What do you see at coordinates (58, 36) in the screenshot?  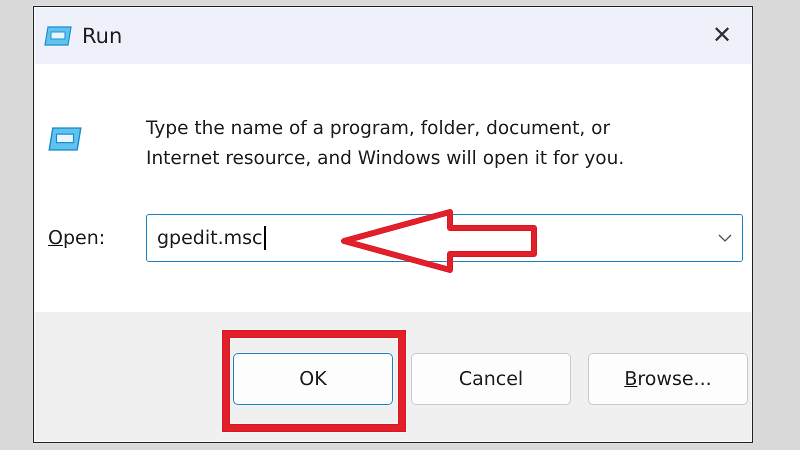 I see `window-icon` at bounding box center [58, 36].